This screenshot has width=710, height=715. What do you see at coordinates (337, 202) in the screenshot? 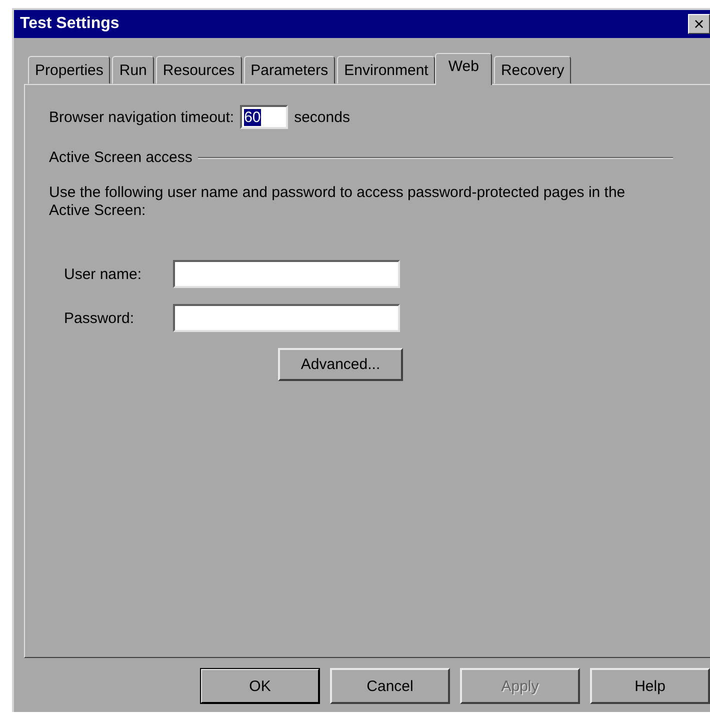
I see `description-text: Use the following user name and password to access password-protected pages in the Active Screen:` at bounding box center [337, 202].